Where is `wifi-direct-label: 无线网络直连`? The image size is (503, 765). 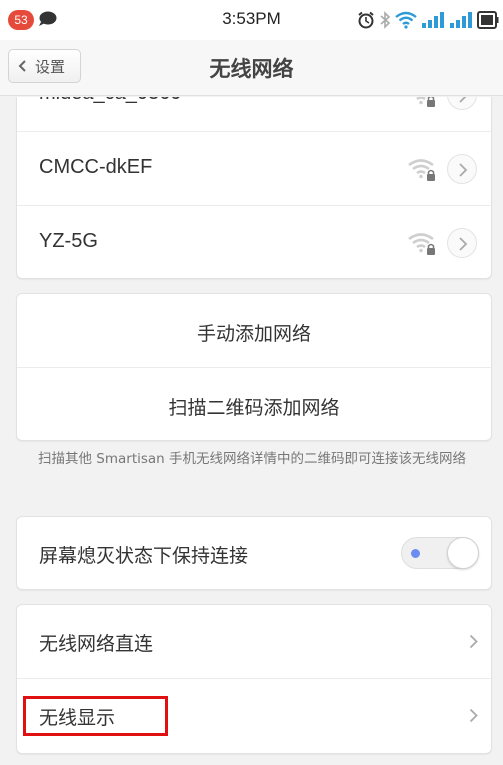
wifi-direct-label: 无线网络直连 is located at coordinates (96, 644).